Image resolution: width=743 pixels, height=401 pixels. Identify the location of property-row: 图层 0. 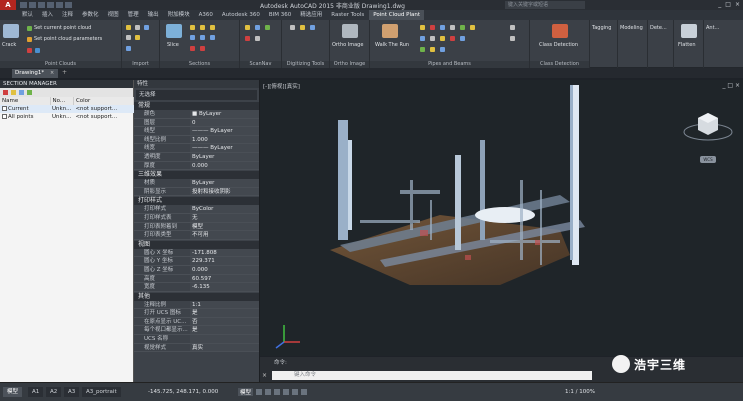
(196, 123).